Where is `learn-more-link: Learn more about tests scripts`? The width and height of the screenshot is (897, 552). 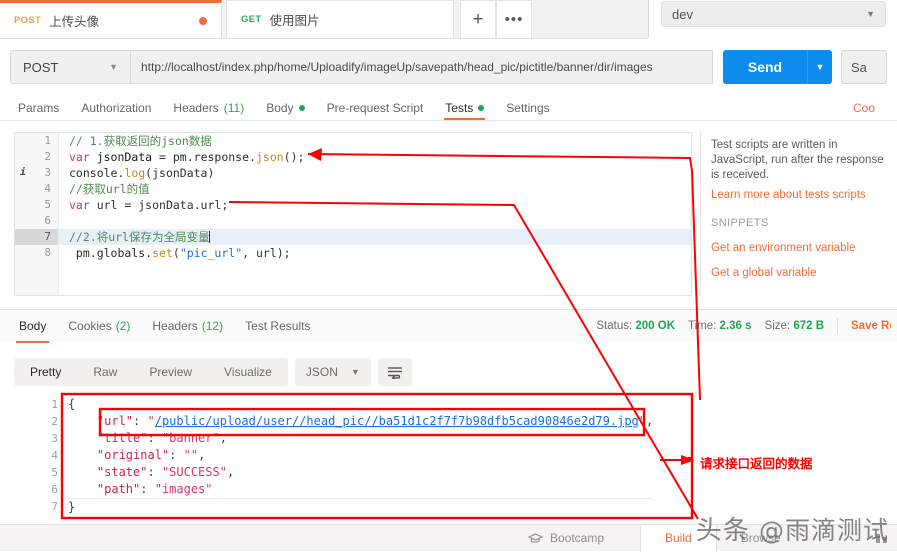
learn-more-link: Learn more about tests scripts is located at coordinates (799, 195).